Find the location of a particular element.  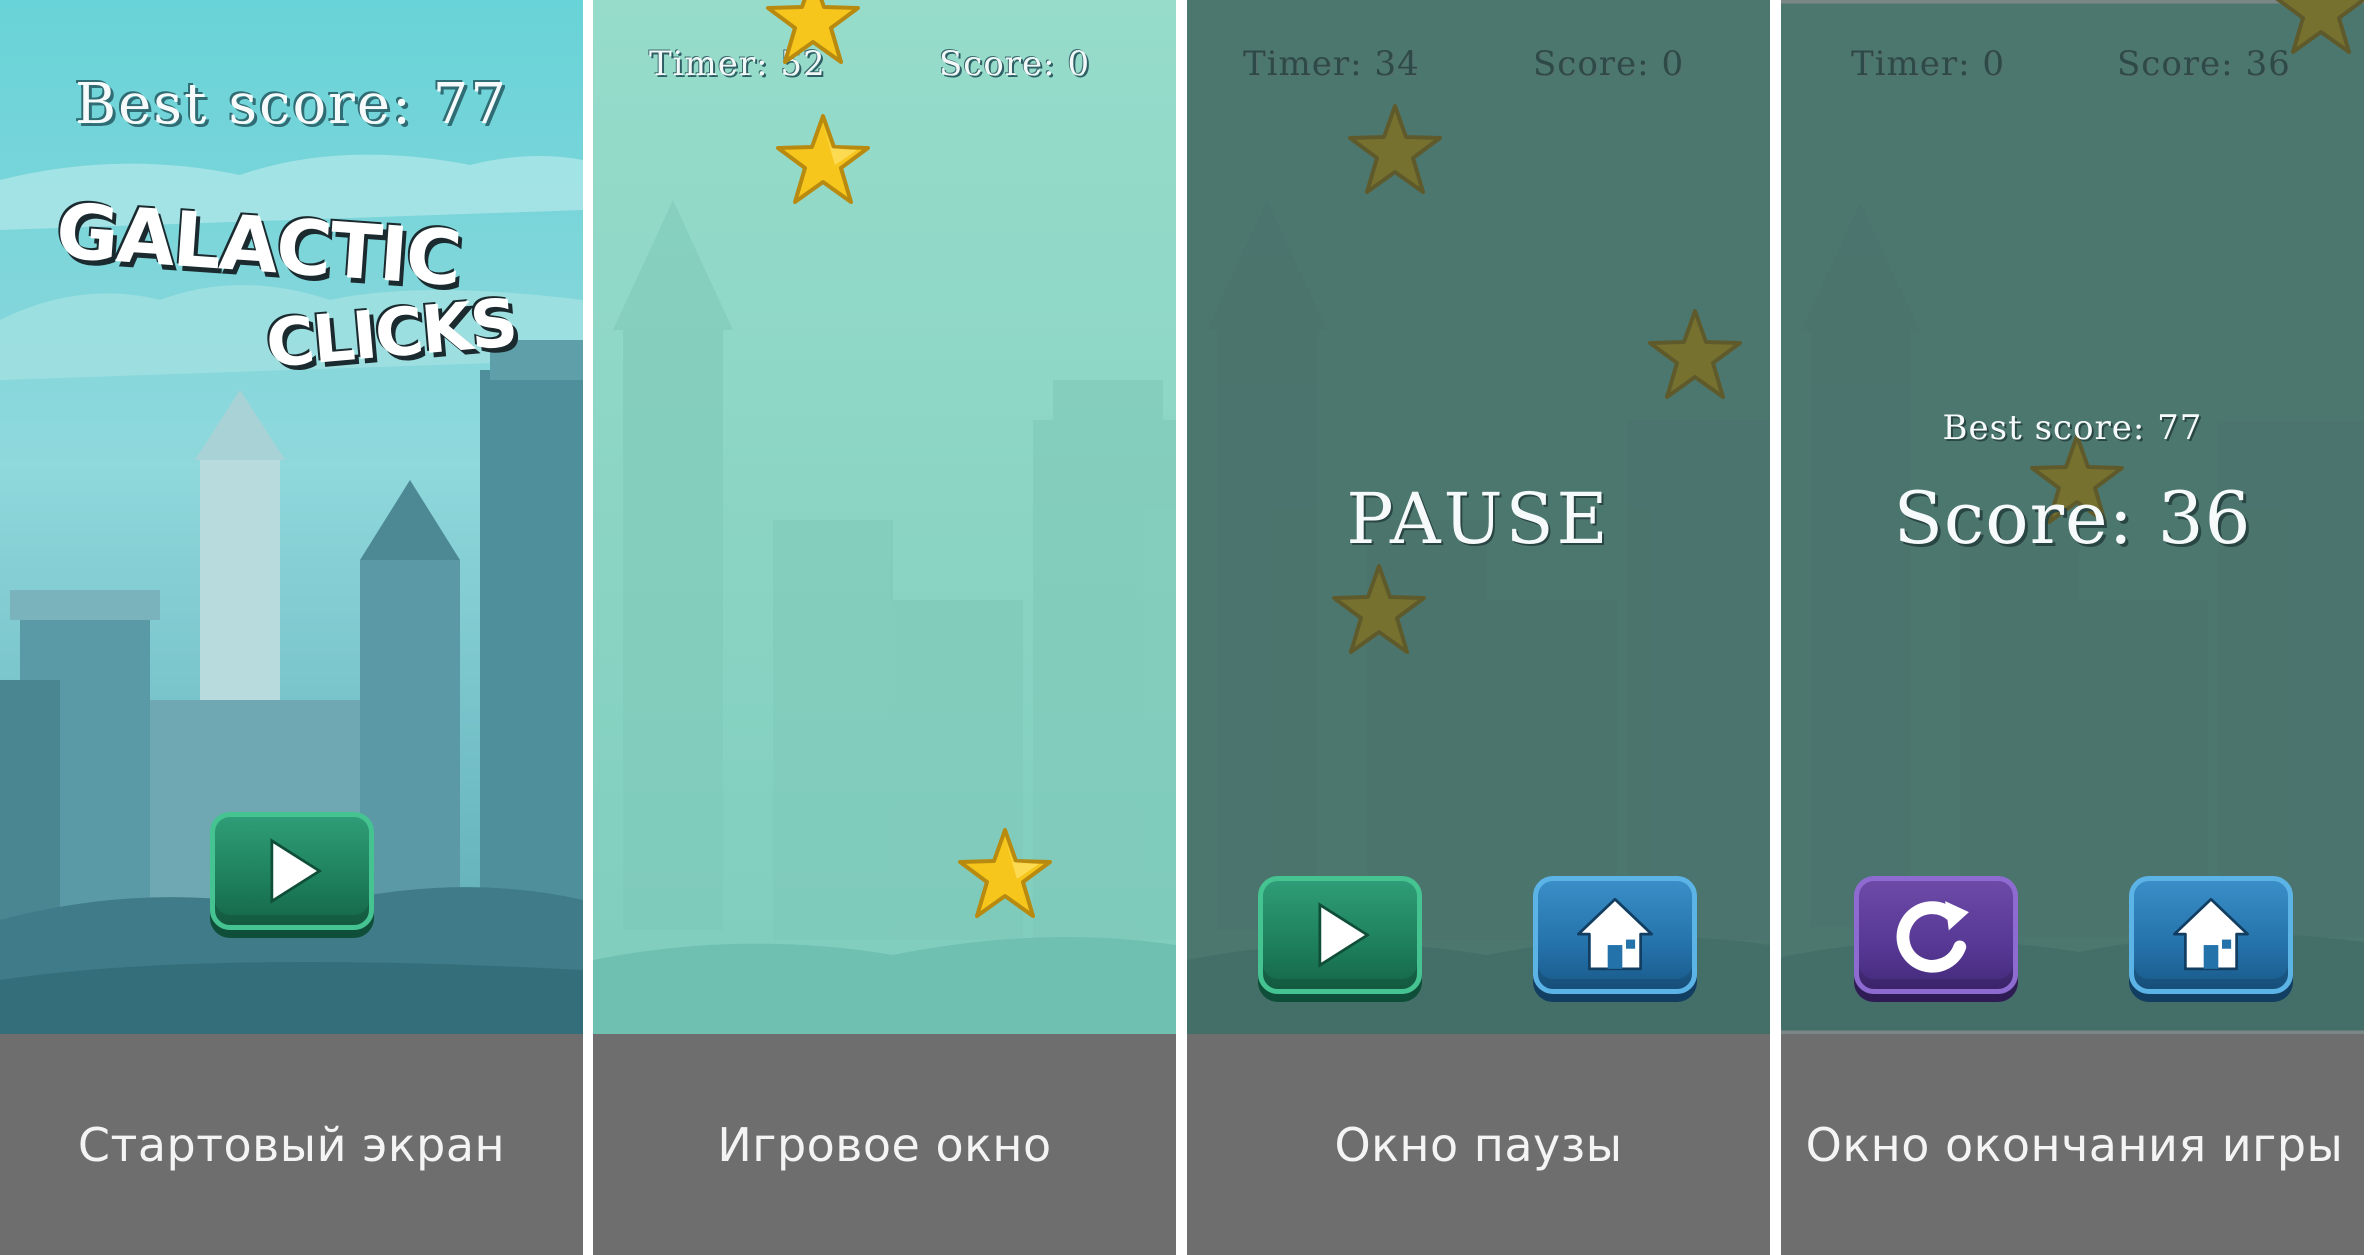

resume-button is located at coordinates (1340, 935).